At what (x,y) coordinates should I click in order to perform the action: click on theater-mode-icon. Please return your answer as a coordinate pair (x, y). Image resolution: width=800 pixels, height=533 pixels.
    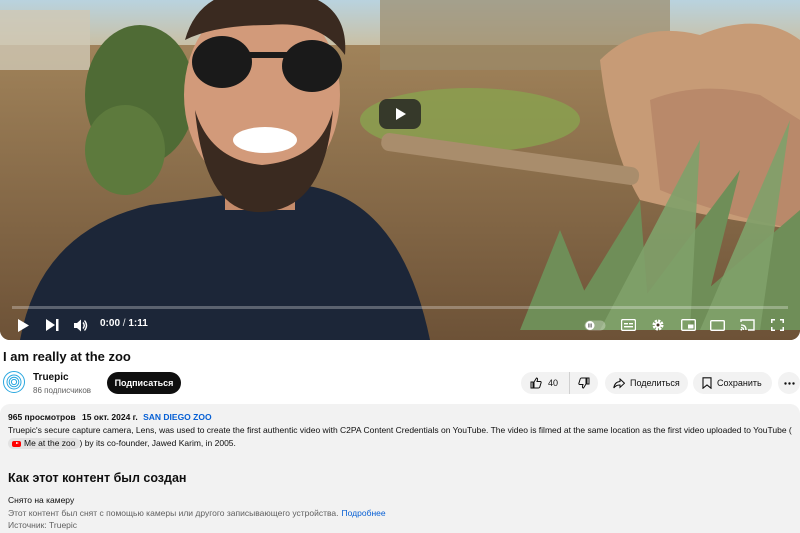
    Looking at the image, I should click on (717, 325).